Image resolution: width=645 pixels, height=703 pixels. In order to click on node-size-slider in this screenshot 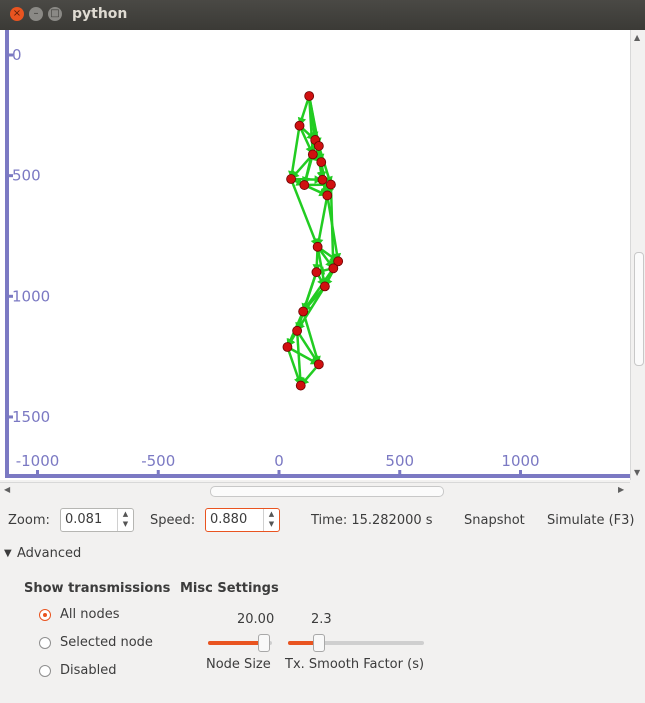, I will do `click(240, 643)`.